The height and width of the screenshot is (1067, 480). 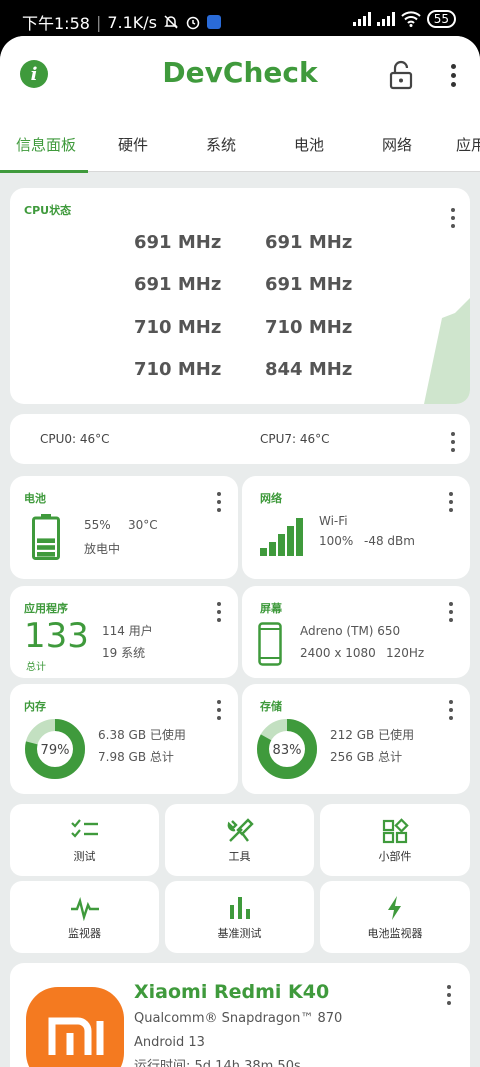 What do you see at coordinates (97, 525) in the screenshot?
I see `battery-level: 55%` at bounding box center [97, 525].